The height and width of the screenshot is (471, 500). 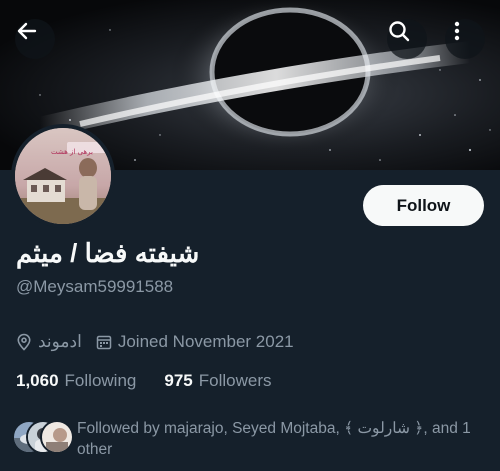 What do you see at coordinates (108, 253) in the screenshot?
I see `display-name: شیفته فضا / میثم` at bounding box center [108, 253].